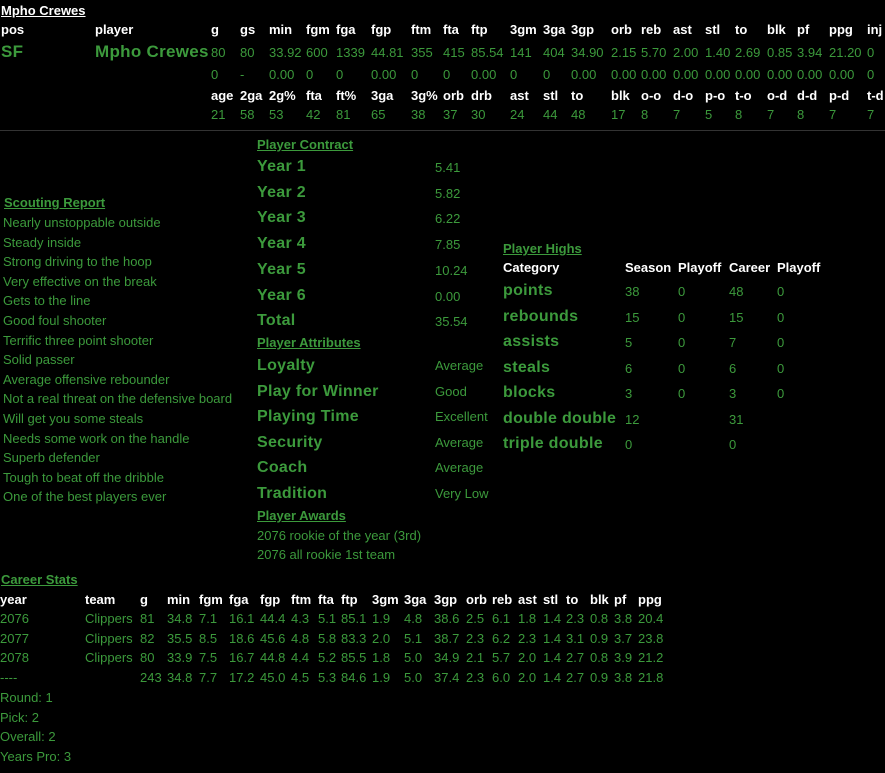  What do you see at coordinates (308, 416) in the screenshot?
I see `attribute-label: Playing Time` at bounding box center [308, 416].